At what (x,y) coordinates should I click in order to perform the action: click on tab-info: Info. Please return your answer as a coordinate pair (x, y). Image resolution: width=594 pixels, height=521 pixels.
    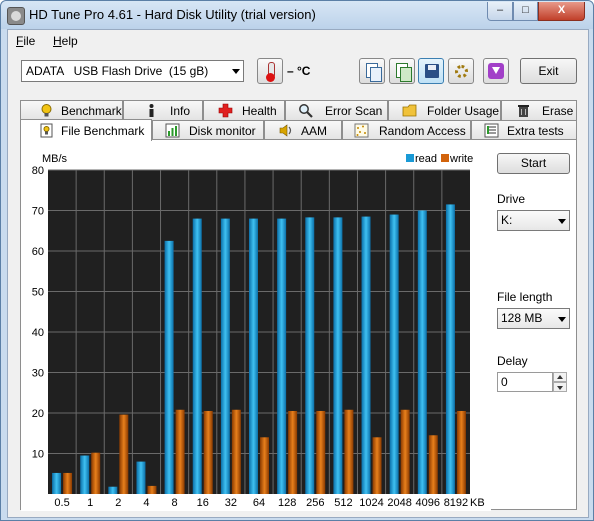
    Looking at the image, I should click on (163, 110).